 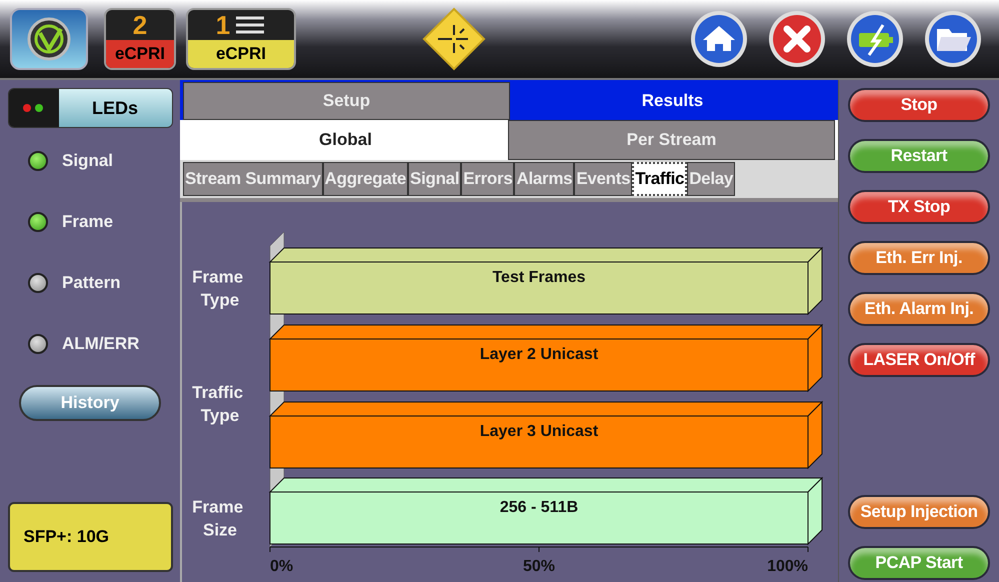 I want to click on history-button: History, so click(x=90, y=403).